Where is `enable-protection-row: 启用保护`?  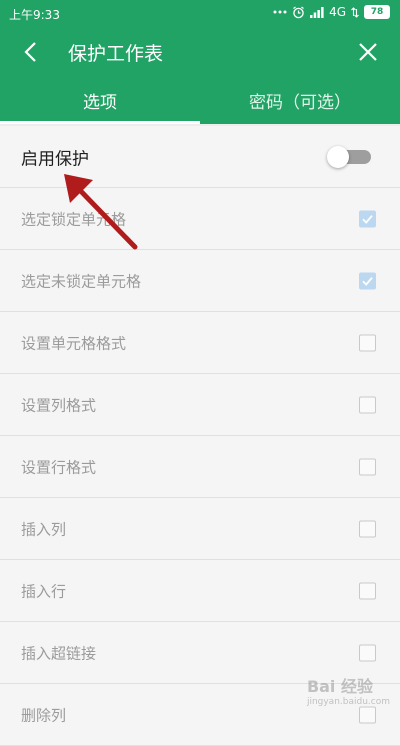 enable-protection-row: 启用保护 is located at coordinates (200, 157).